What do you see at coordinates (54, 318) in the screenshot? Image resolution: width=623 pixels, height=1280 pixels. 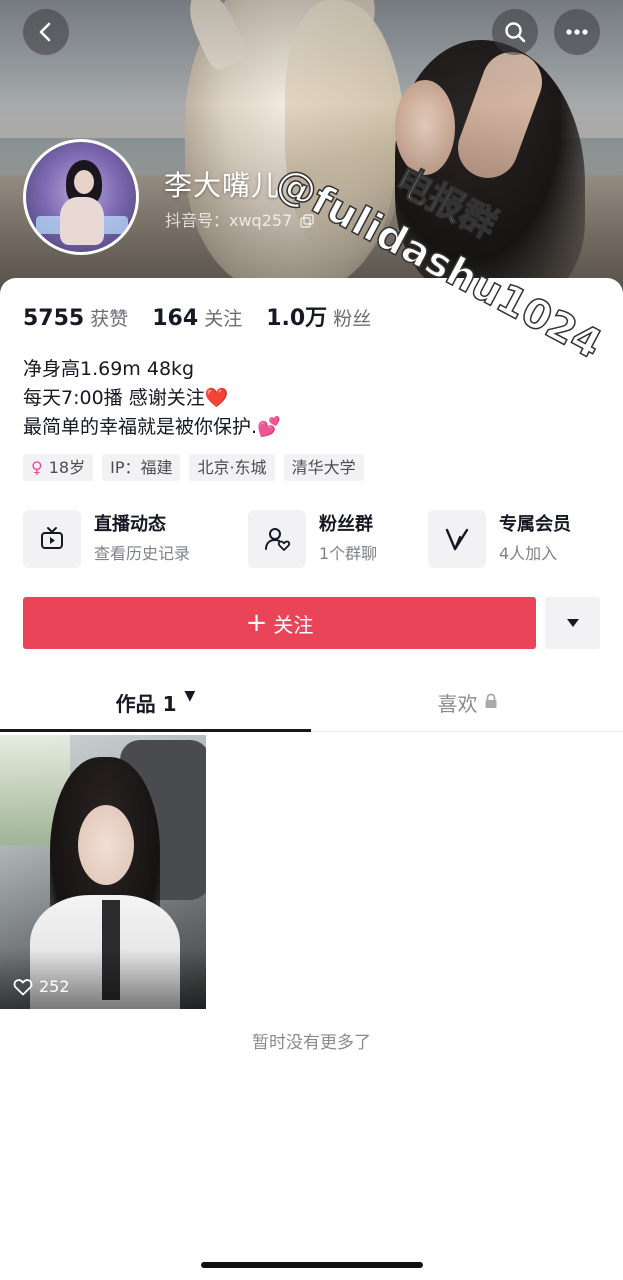 I see `stat-number: 5755` at bounding box center [54, 318].